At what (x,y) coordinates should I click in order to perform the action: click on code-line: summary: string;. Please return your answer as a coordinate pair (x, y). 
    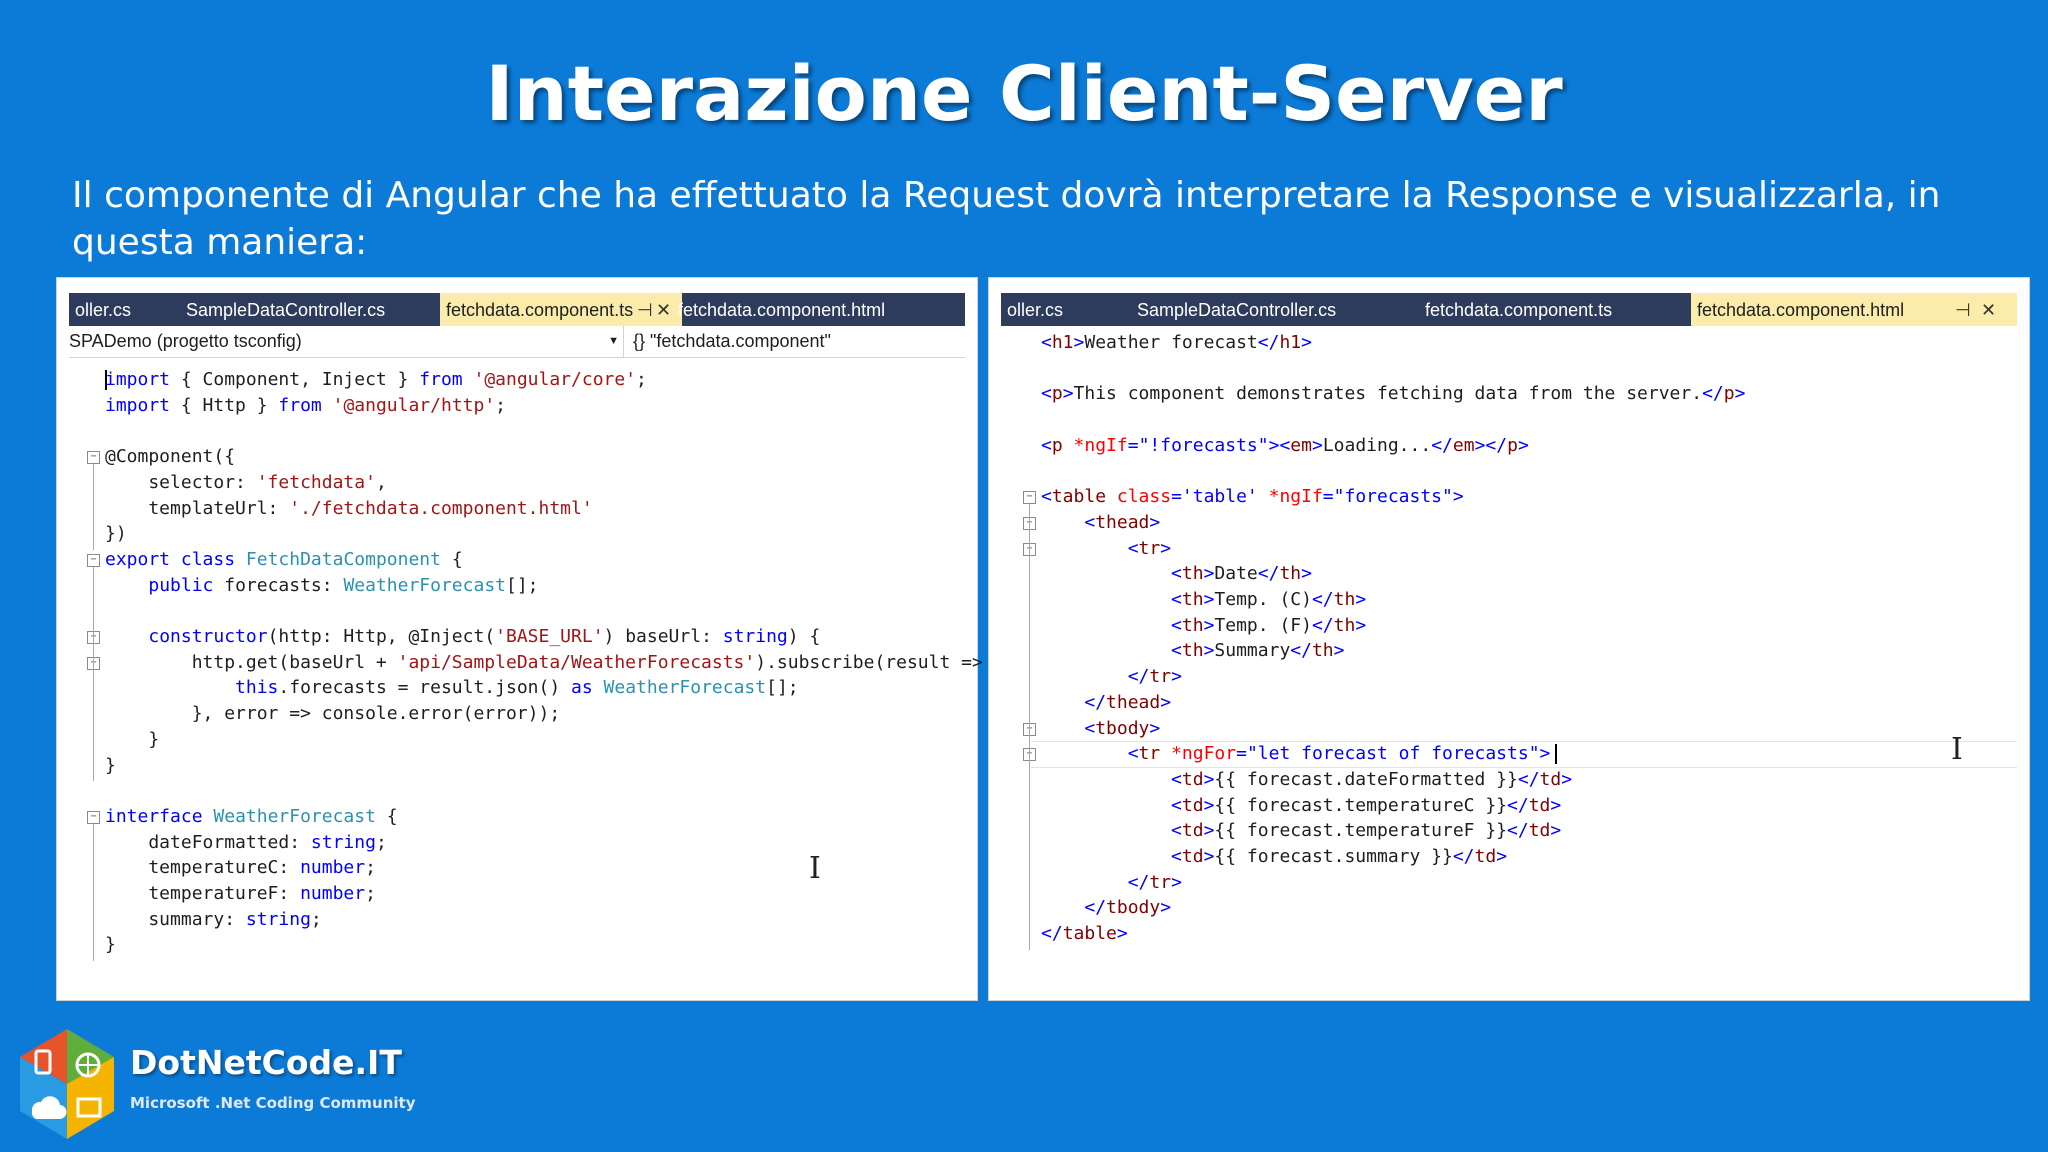
    Looking at the image, I should click on (213, 919).